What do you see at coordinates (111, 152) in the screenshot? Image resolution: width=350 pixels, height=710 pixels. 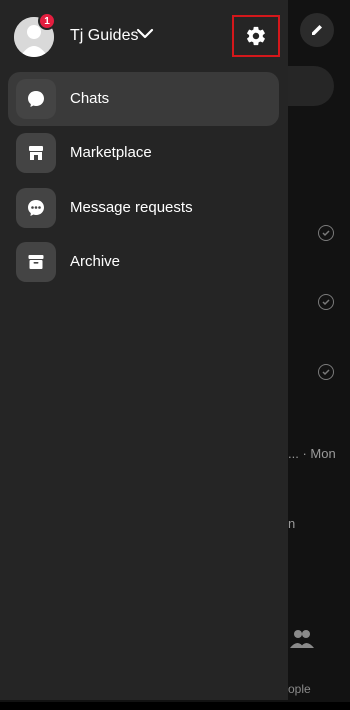 I see `menu-item-label: Marketplace` at bounding box center [111, 152].